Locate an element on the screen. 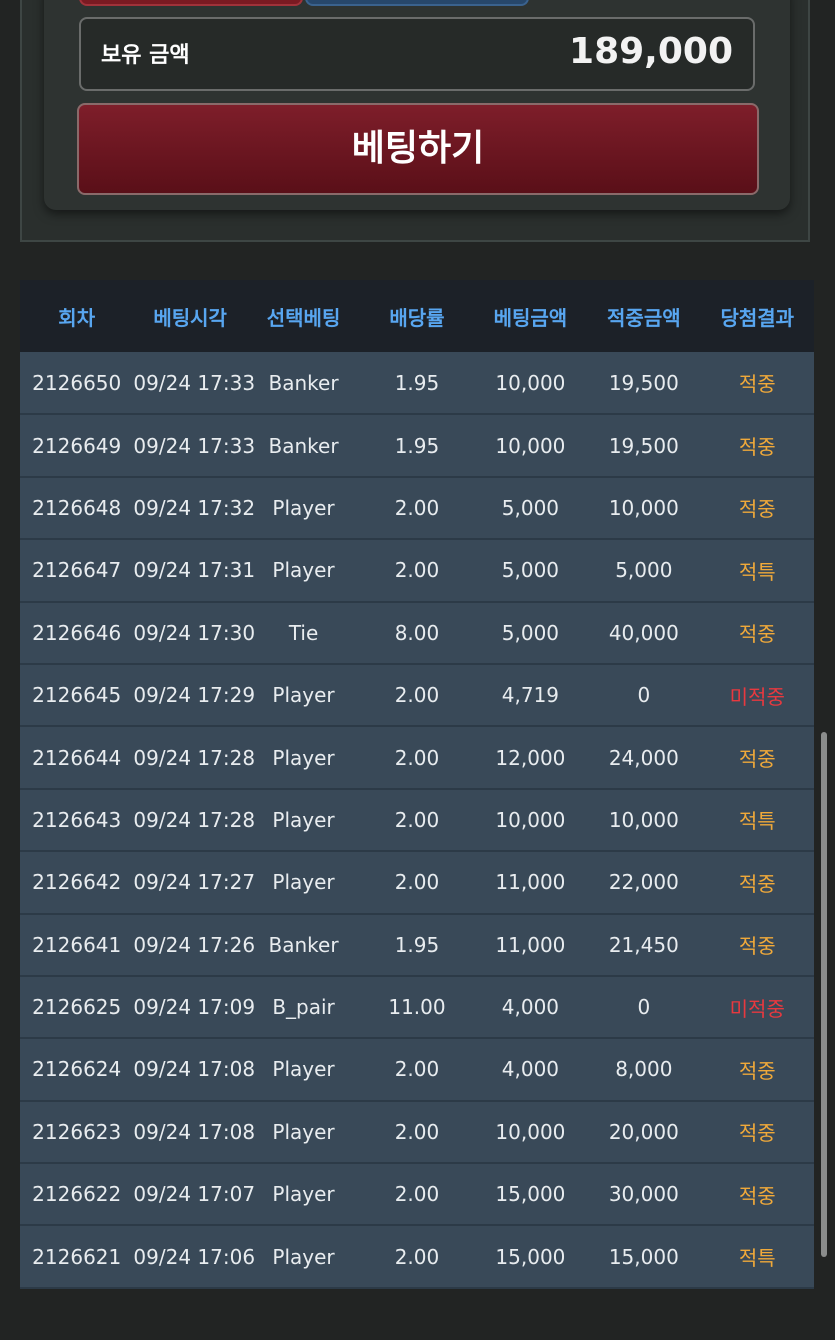  round-cell: 2126645 is located at coordinates (77, 695).